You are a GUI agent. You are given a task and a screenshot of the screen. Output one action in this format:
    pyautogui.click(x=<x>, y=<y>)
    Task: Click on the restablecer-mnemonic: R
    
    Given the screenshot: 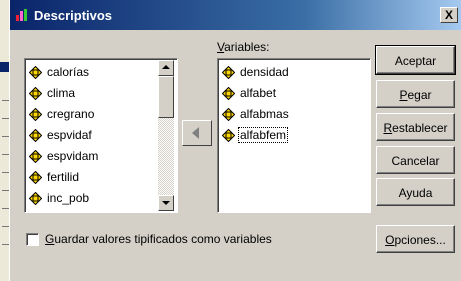 What is the action you would take?
    pyautogui.click(x=388, y=128)
    